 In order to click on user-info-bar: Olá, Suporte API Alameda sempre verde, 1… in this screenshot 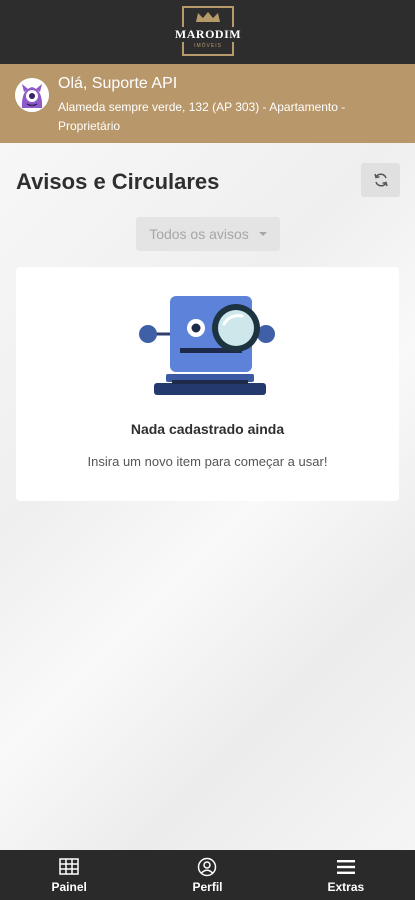, I will do `click(207, 103)`.